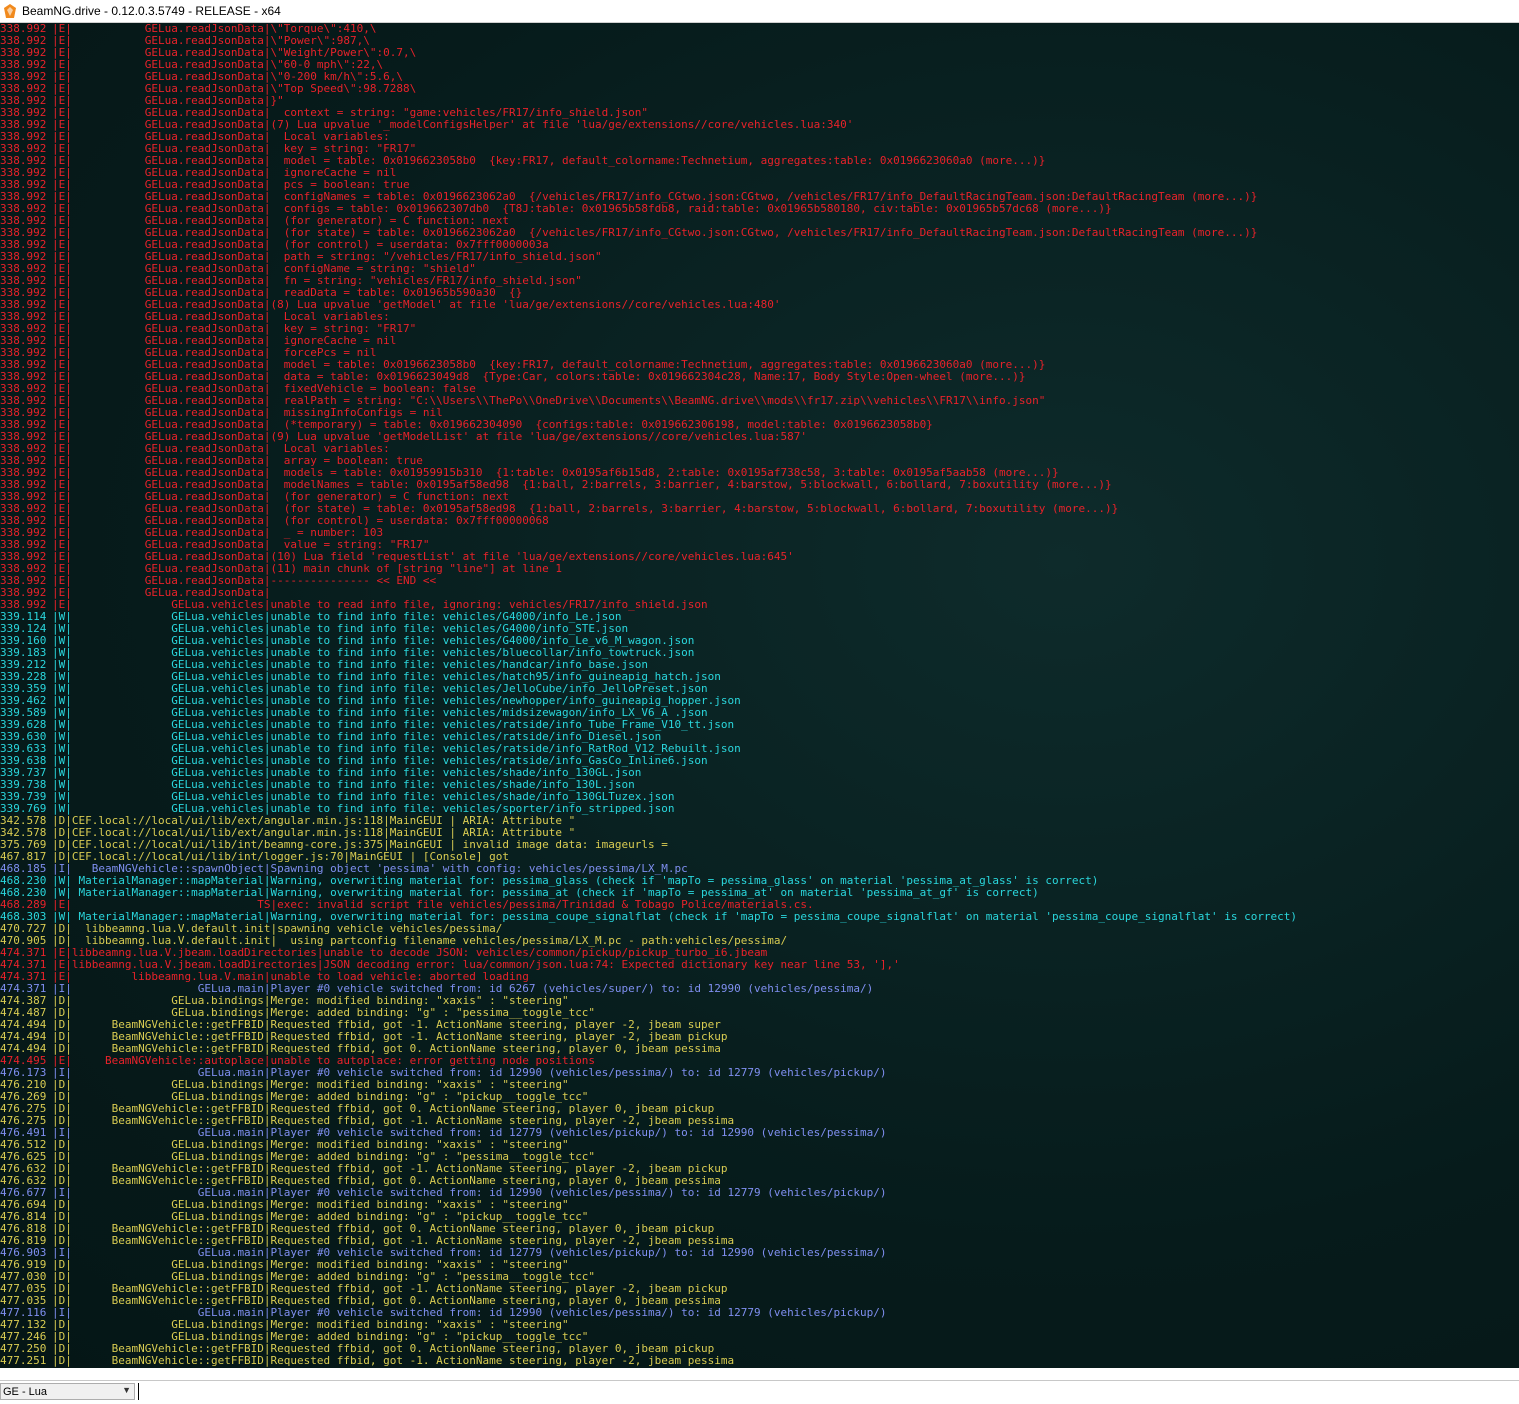  What do you see at coordinates (23, 737) in the screenshot?
I see `log-timestamp: 339.630` at bounding box center [23, 737].